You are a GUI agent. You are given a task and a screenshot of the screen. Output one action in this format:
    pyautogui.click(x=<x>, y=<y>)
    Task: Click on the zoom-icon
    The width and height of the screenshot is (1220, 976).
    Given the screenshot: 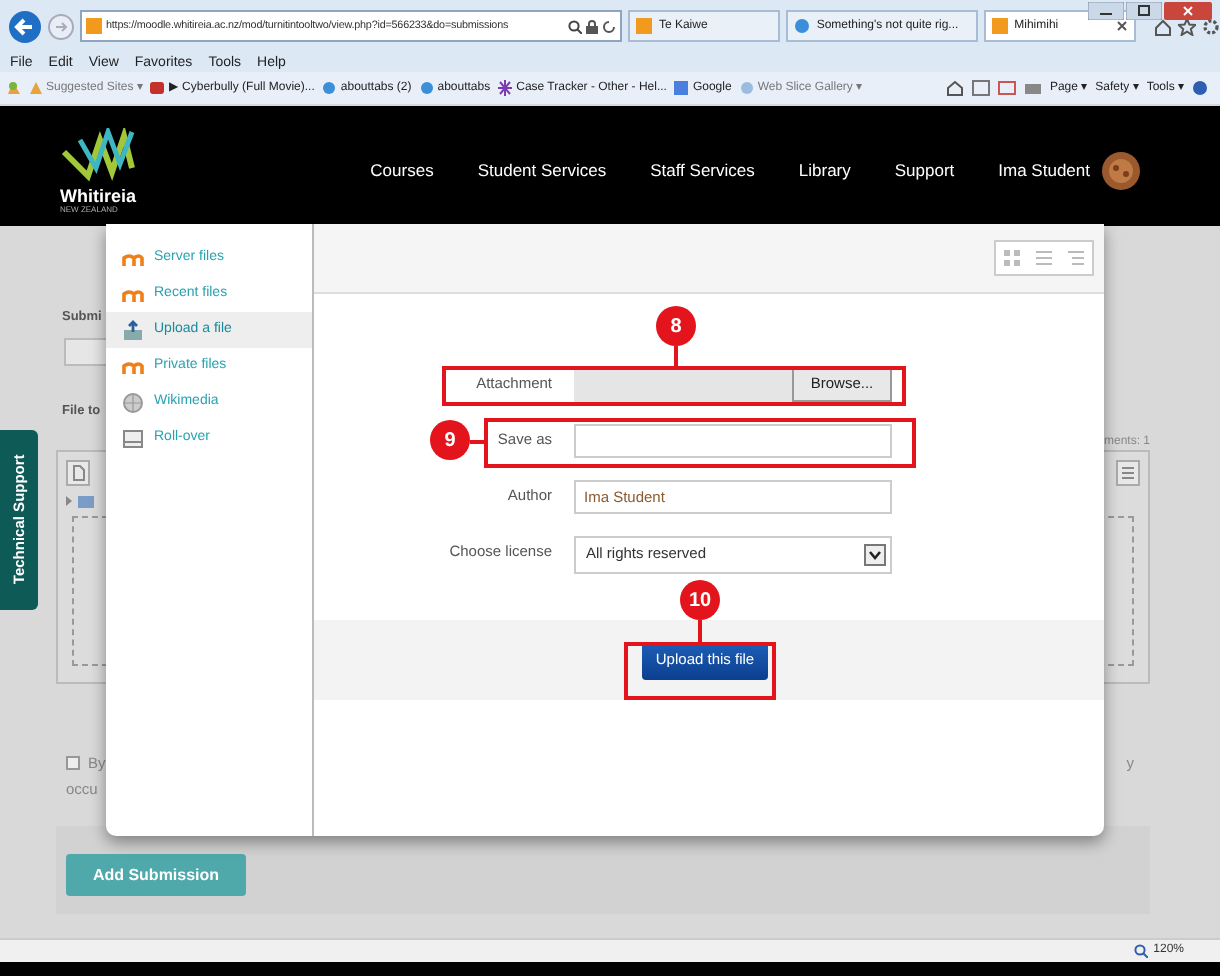 What is the action you would take?
    pyautogui.click(x=1140, y=951)
    